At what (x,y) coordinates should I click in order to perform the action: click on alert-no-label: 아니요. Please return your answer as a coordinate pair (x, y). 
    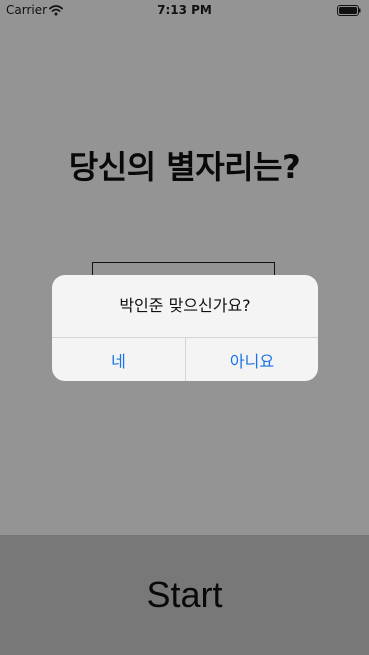
    Looking at the image, I should click on (252, 361).